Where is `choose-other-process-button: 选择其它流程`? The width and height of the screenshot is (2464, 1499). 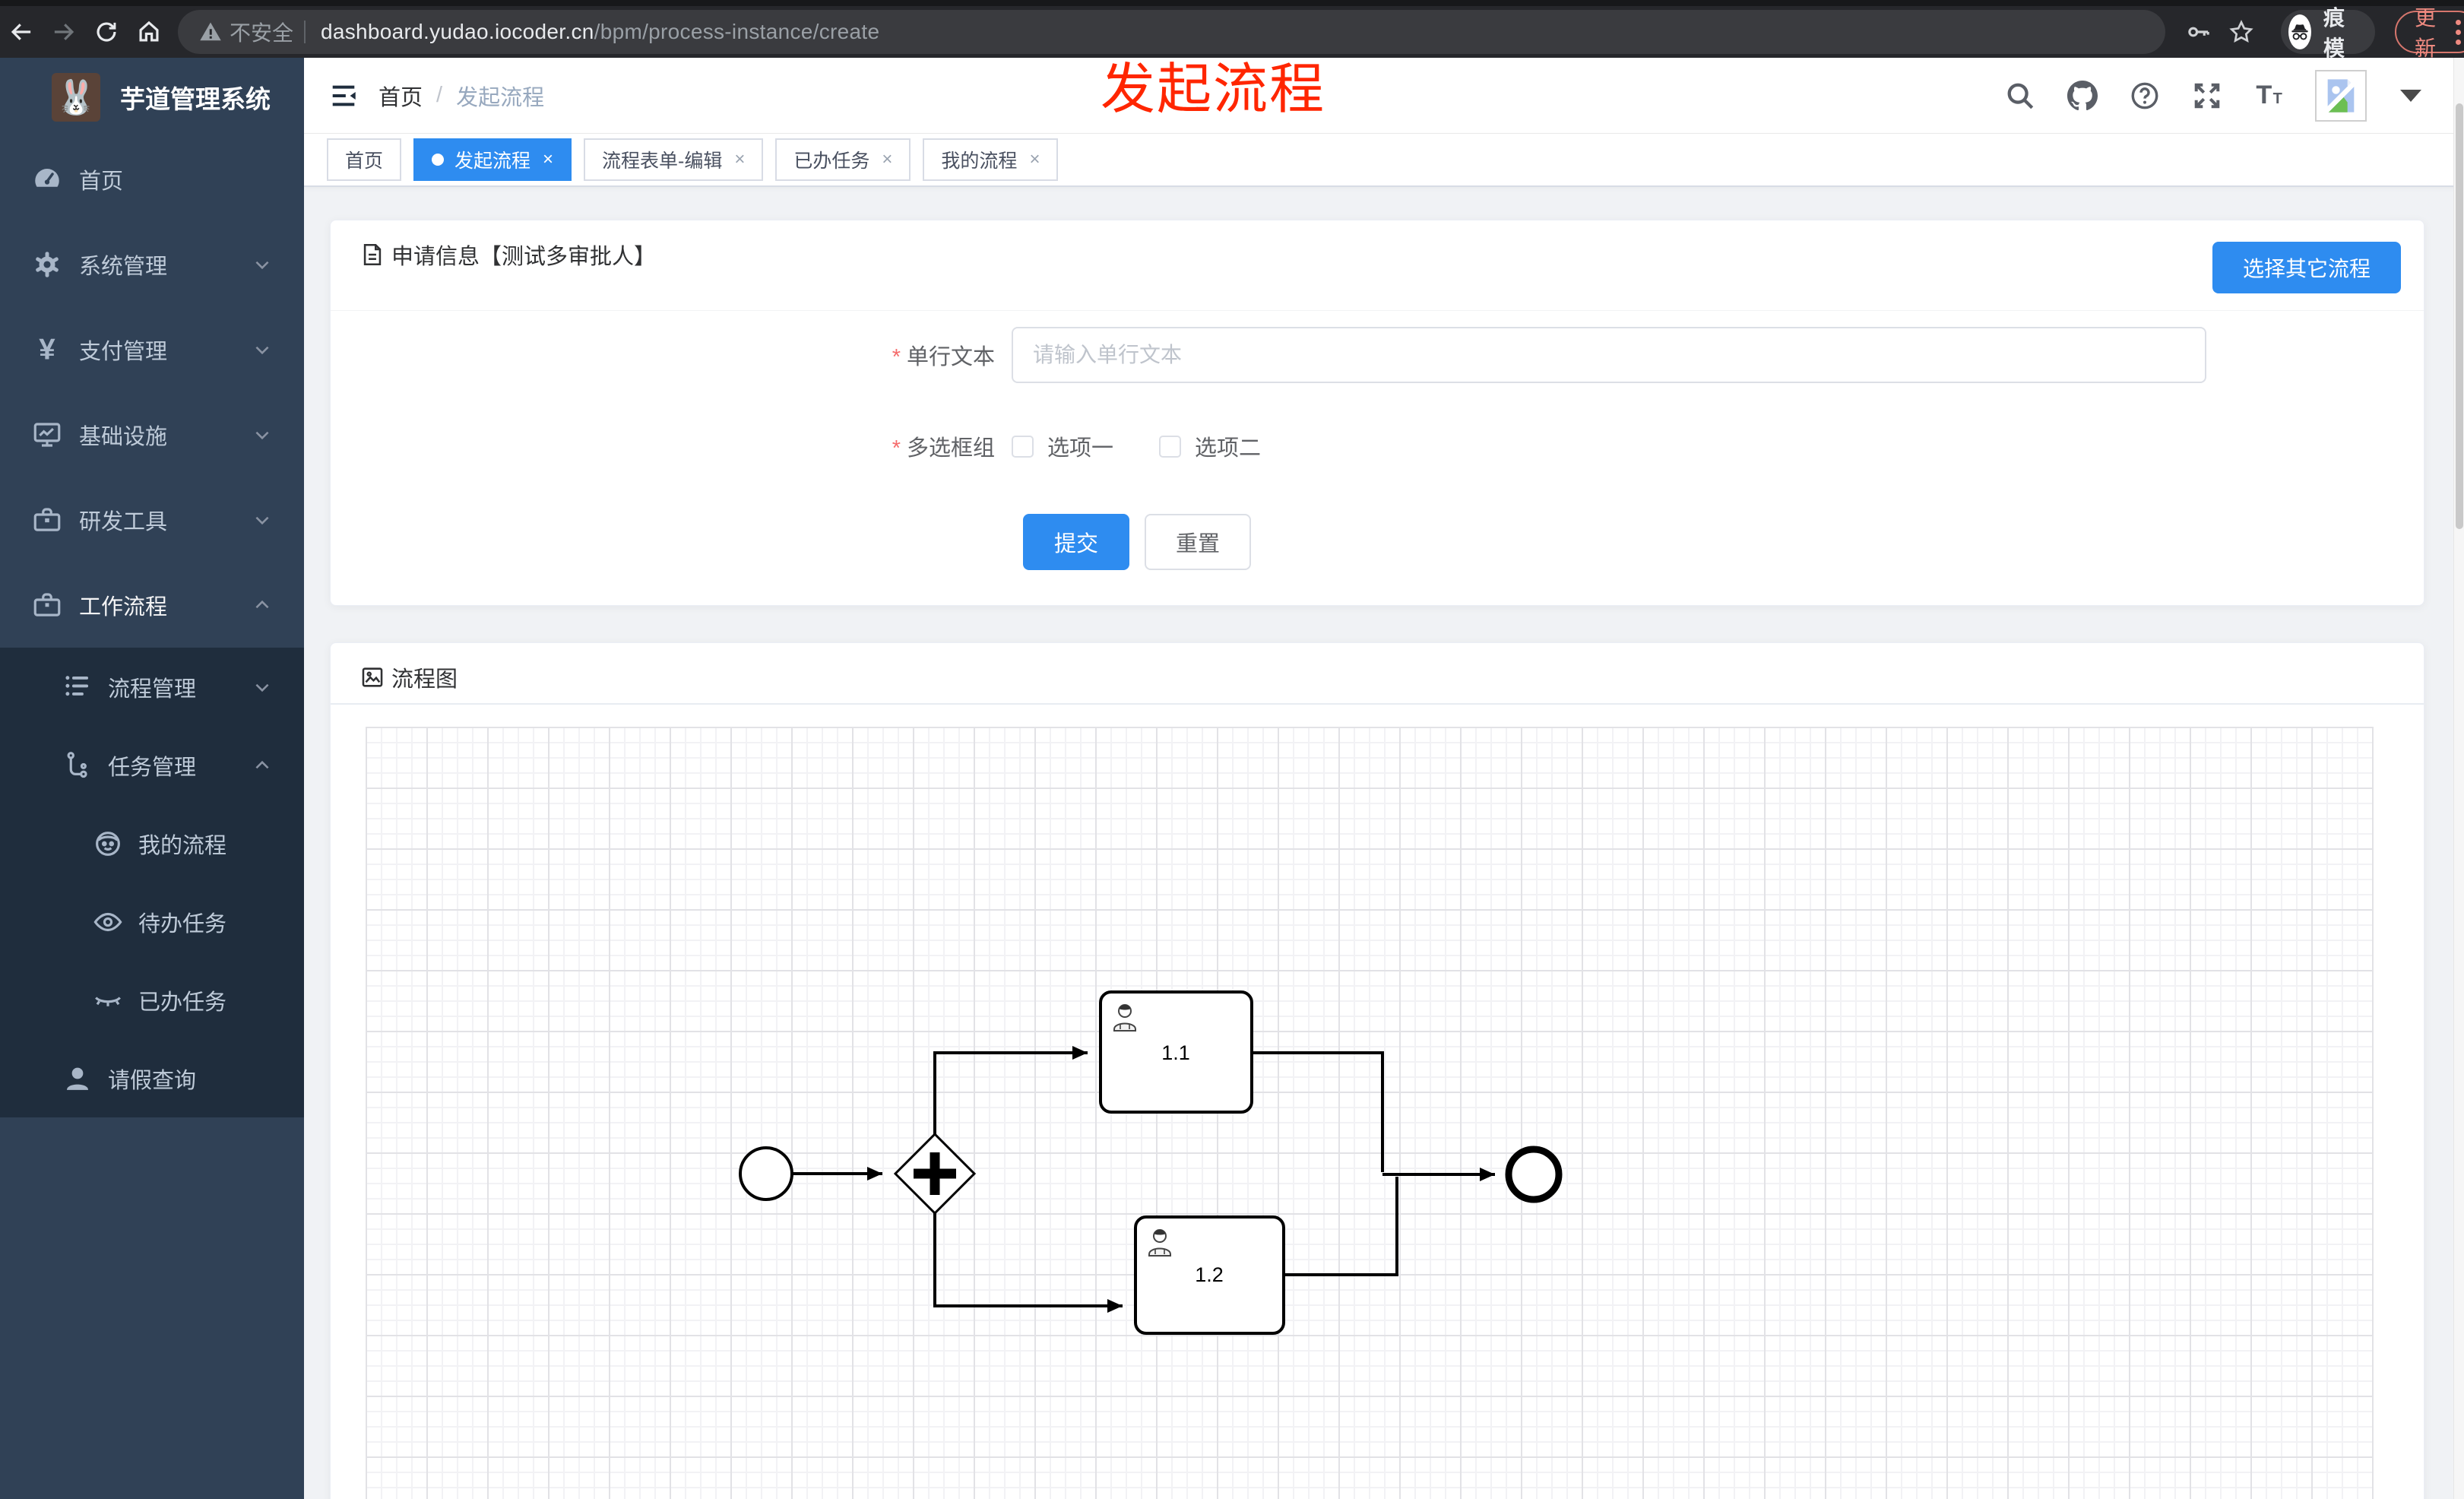
choose-other-process-button: 选择其它流程 is located at coordinates (2306, 268).